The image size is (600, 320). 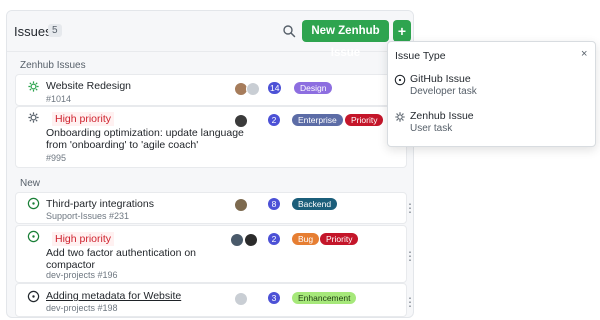 What do you see at coordinates (315, 204) in the screenshot?
I see `label-backend: Backend` at bounding box center [315, 204].